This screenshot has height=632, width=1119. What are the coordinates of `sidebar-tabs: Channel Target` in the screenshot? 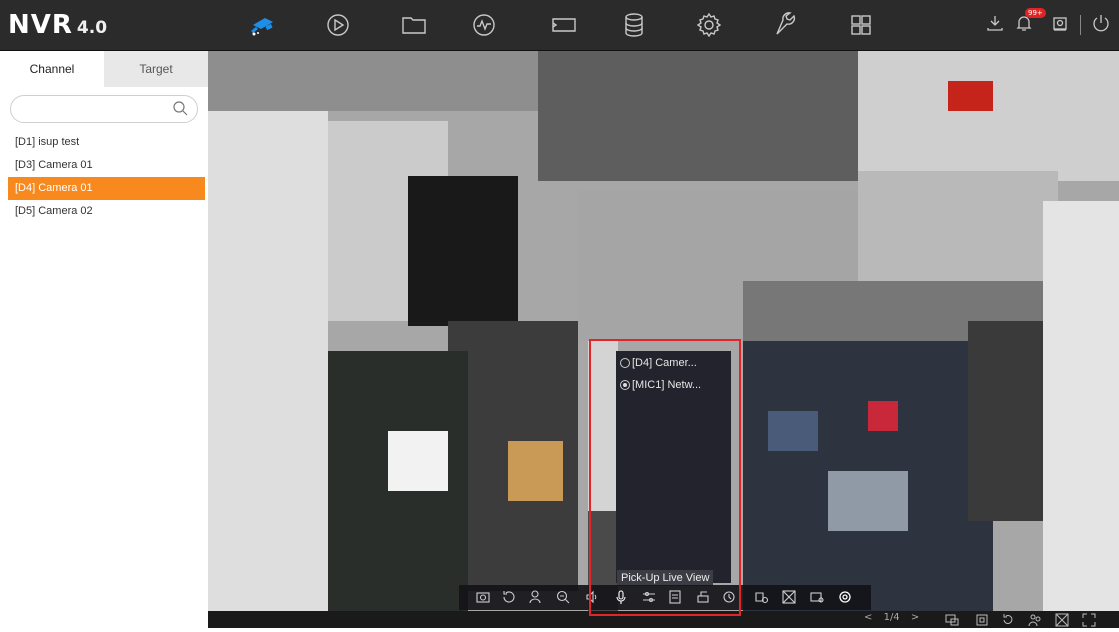 It's located at (104, 69).